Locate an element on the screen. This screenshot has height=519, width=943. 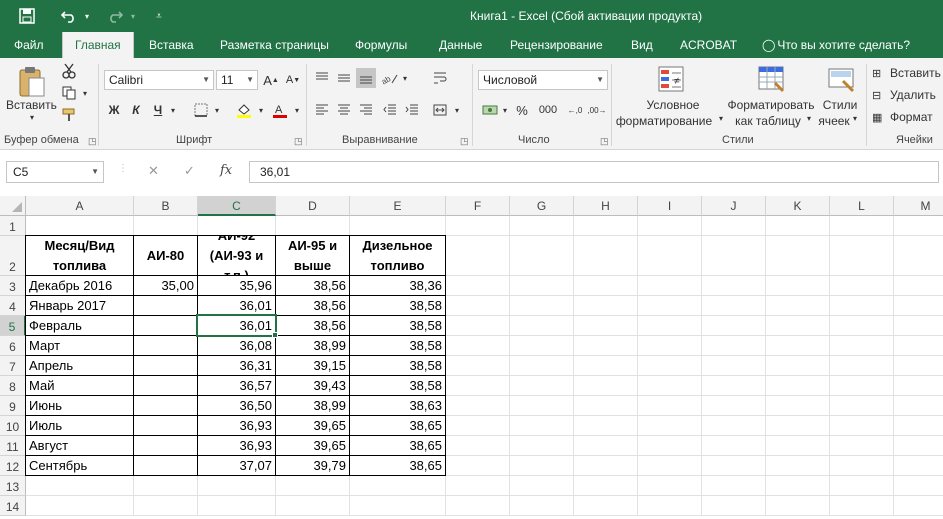
increase-decimal-icon: ←,0 is located at coordinates (575, 110).